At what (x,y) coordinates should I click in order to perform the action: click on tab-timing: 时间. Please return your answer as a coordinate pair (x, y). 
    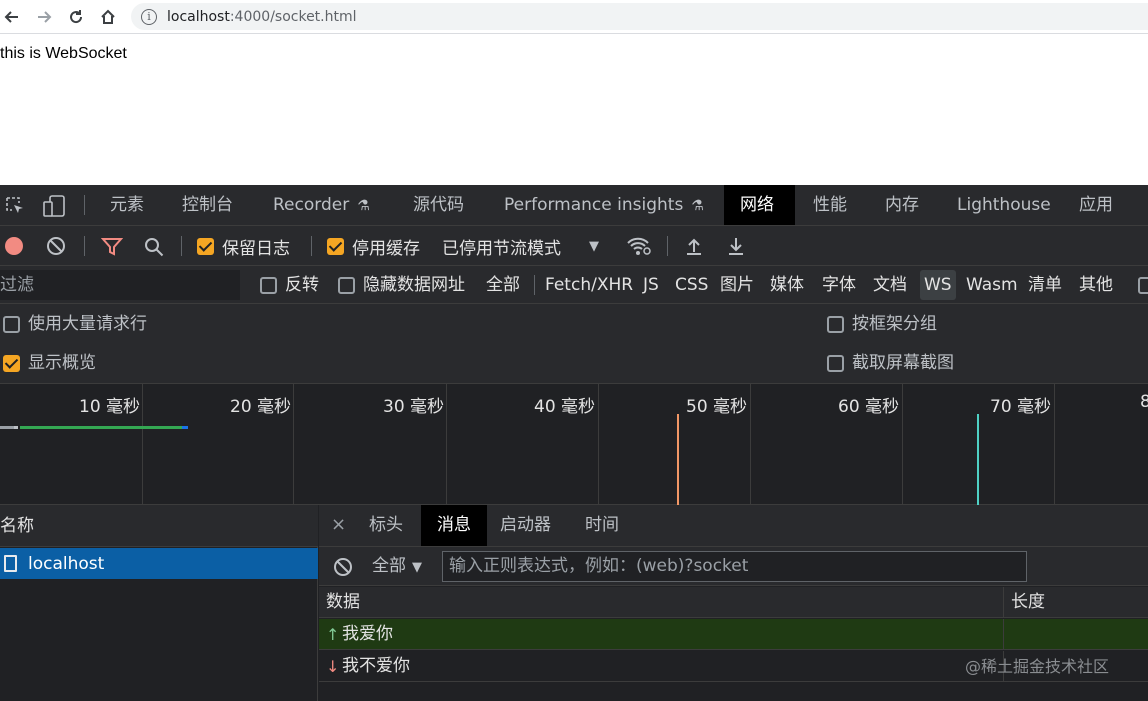
    Looking at the image, I should click on (602, 525).